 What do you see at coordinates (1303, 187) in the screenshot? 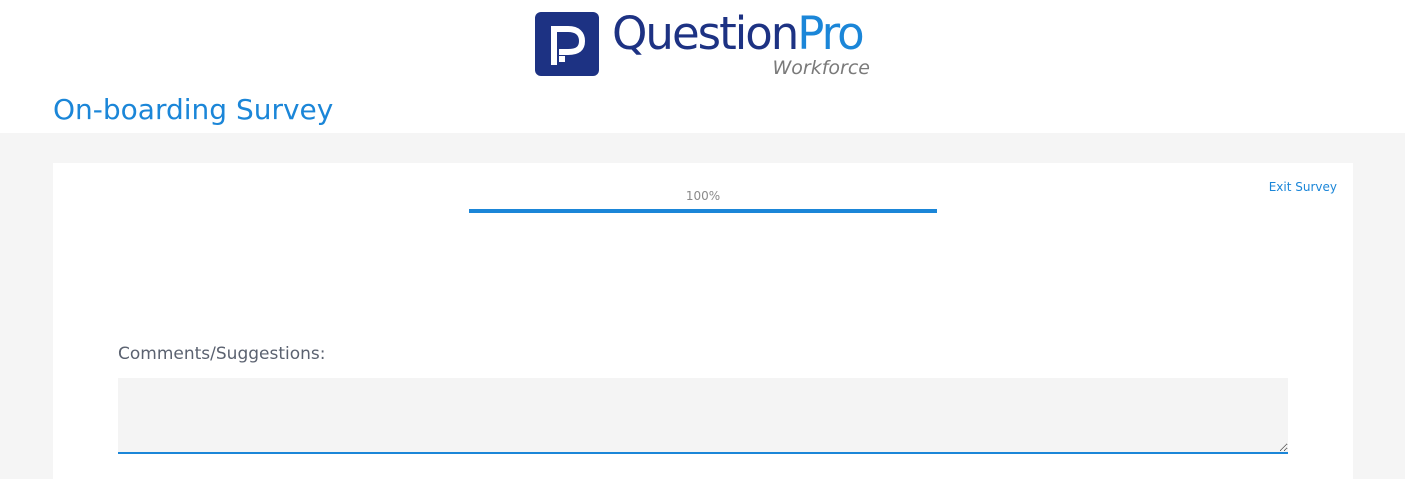
I see `exit-survey-link: Exit Survey` at bounding box center [1303, 187].